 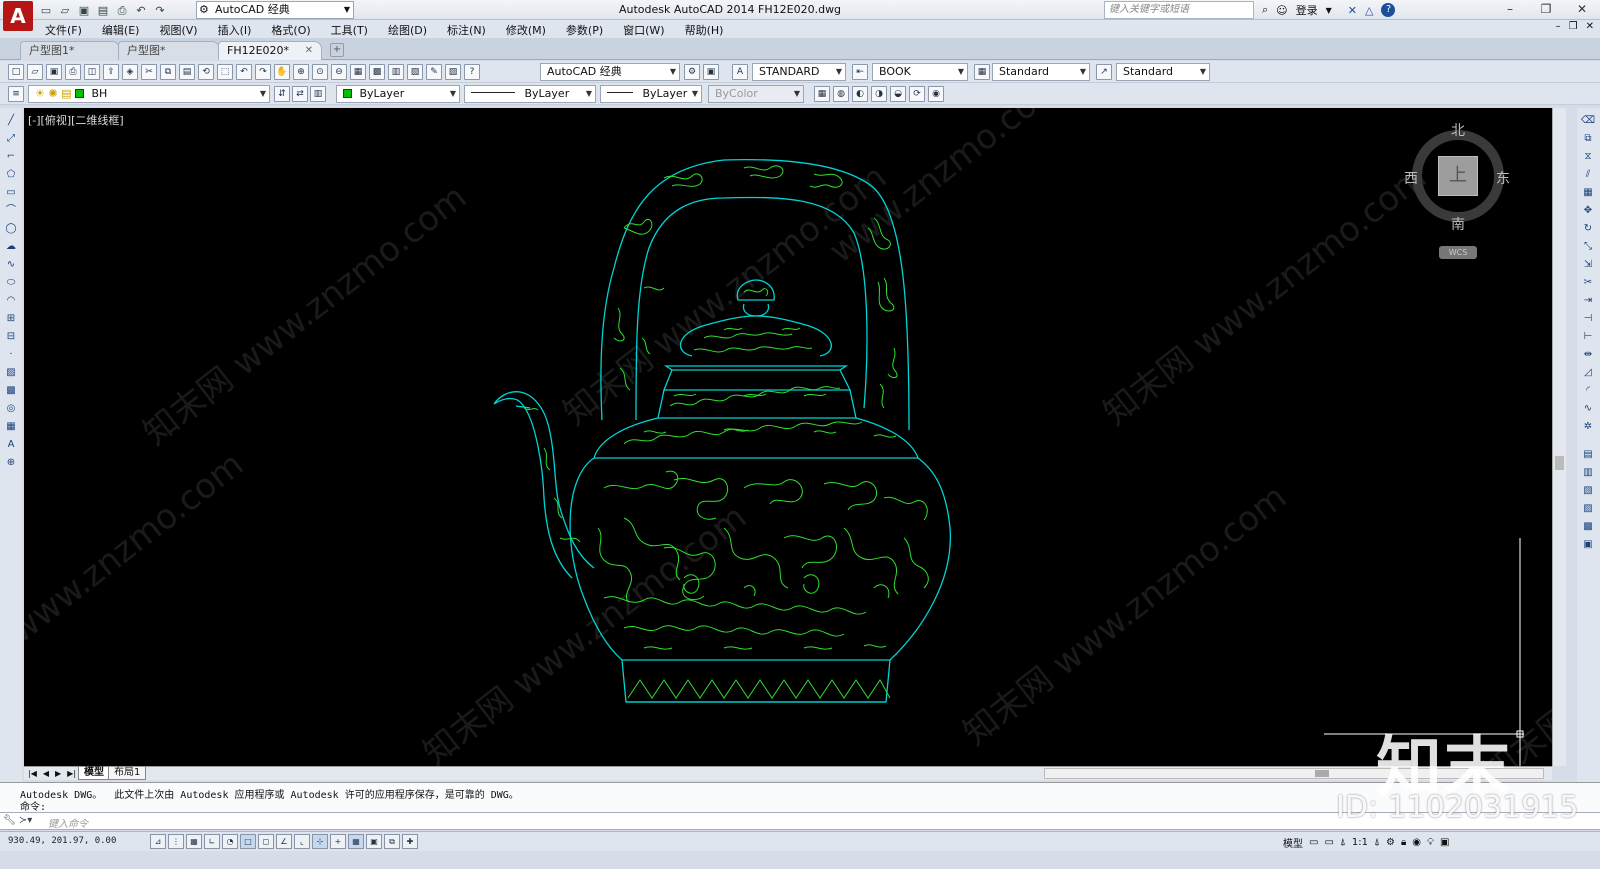 What do you see at coordinates (1458, 176) in the screenshot?
I see `viewcube-top-face: 上` at bounding box center [1458, 176].